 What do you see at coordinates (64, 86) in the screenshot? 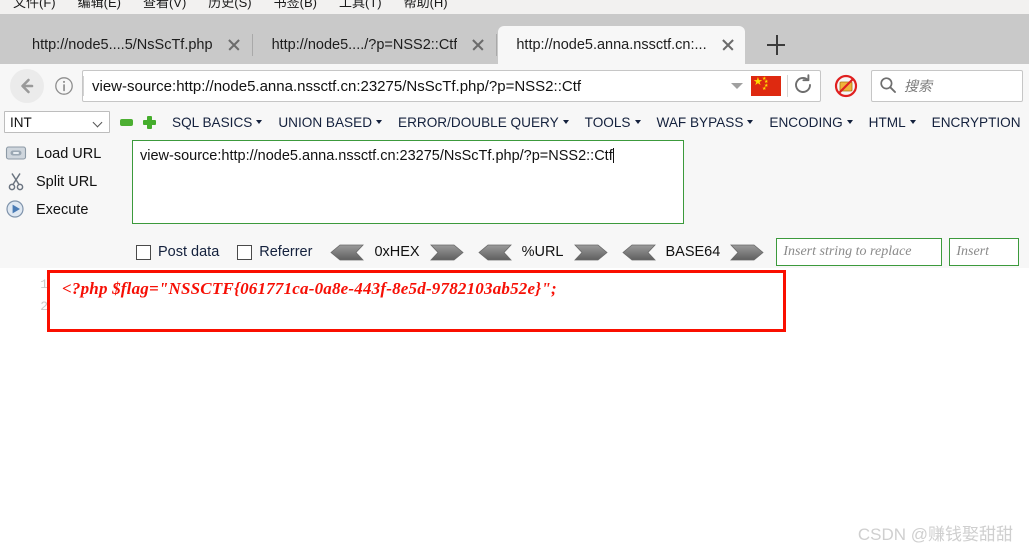
I see `page-info-icon` at bounding box center [64, 86].